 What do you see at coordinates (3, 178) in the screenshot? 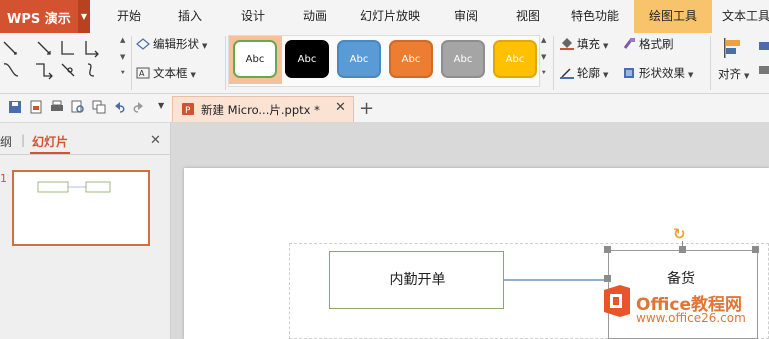
I see `slide-number: 1` at bounding box center [3, 178].